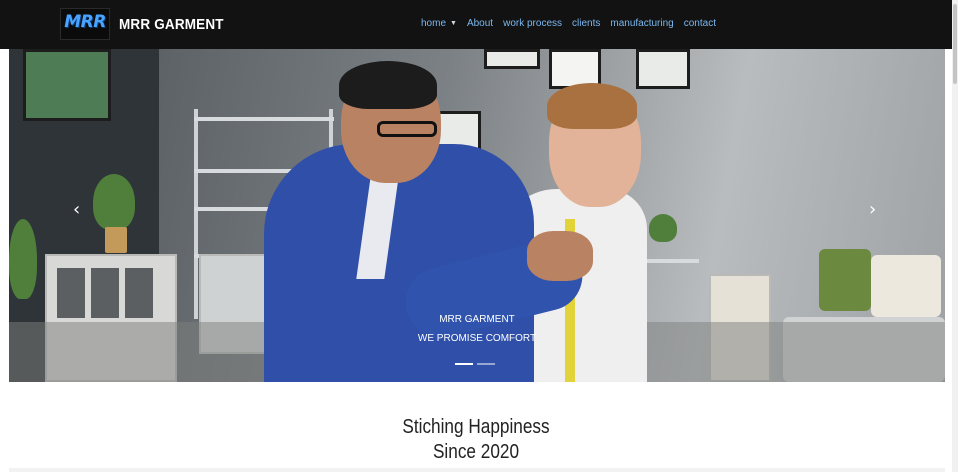 The width and height of the screenshot is (958, 472). What do you see at coordinates (477, 338) in the screenshot?
I see `carousel-caption-subtitle: WE PROMISE COMFORT` at bounding box center [477, 338].